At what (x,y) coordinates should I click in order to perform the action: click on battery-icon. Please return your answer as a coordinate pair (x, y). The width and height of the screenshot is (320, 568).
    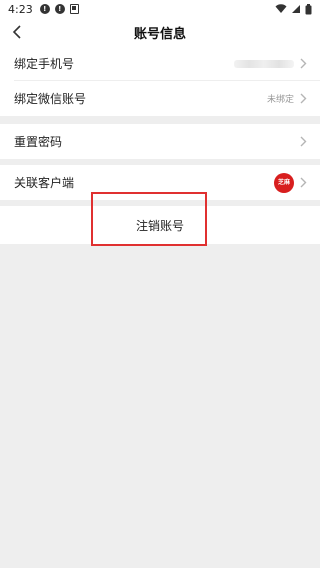
    Looking at the image, I should click on (308, 8).